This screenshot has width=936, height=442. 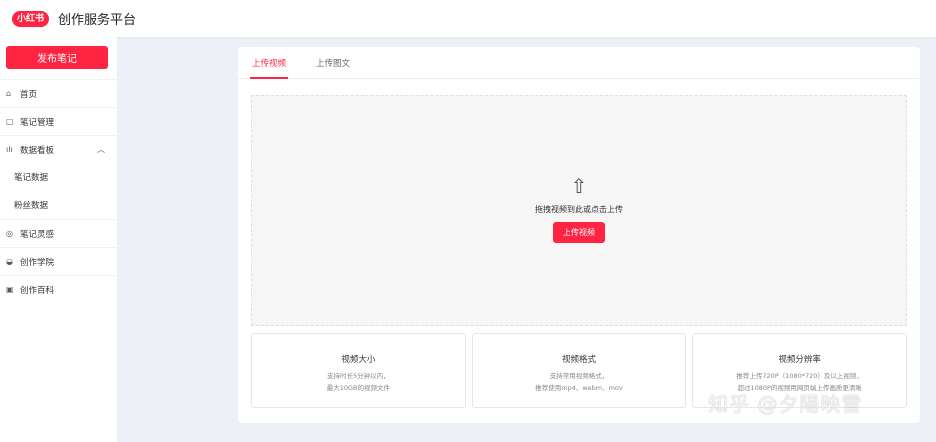 What do you see at coordinates (799, 376) in the screenshot?
I see `info-line: 推荐上传720P（1080*720）及以上视频，` at bounding box center [799, 376].